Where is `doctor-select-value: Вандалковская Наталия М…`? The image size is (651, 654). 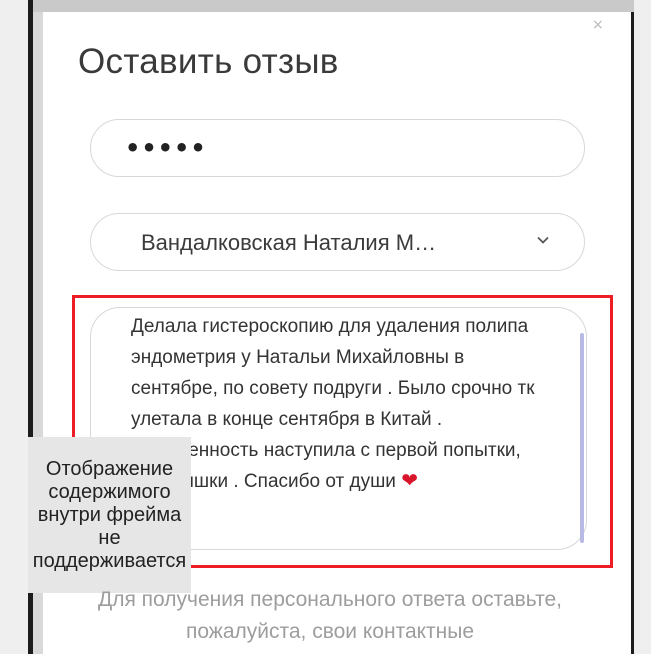 doctor-select-value: Вандалковская Наталия М… is located at coordinates (289, 242).